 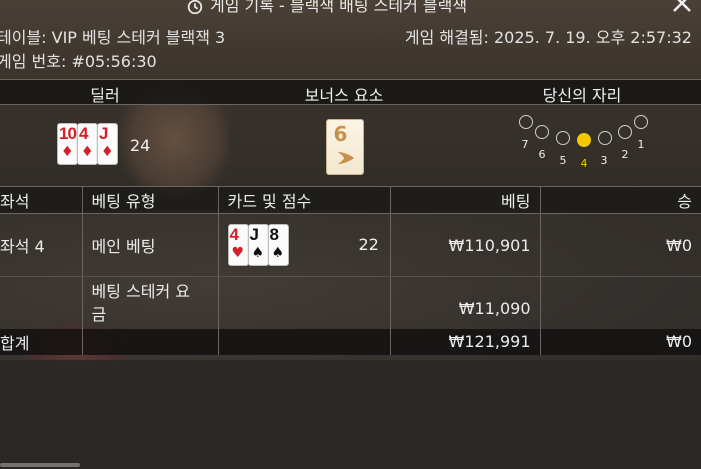 What do you see at coordinates (107, 144) in the screenshot?
I see `playing-card: J ♦` at bounding box center [107, 144].